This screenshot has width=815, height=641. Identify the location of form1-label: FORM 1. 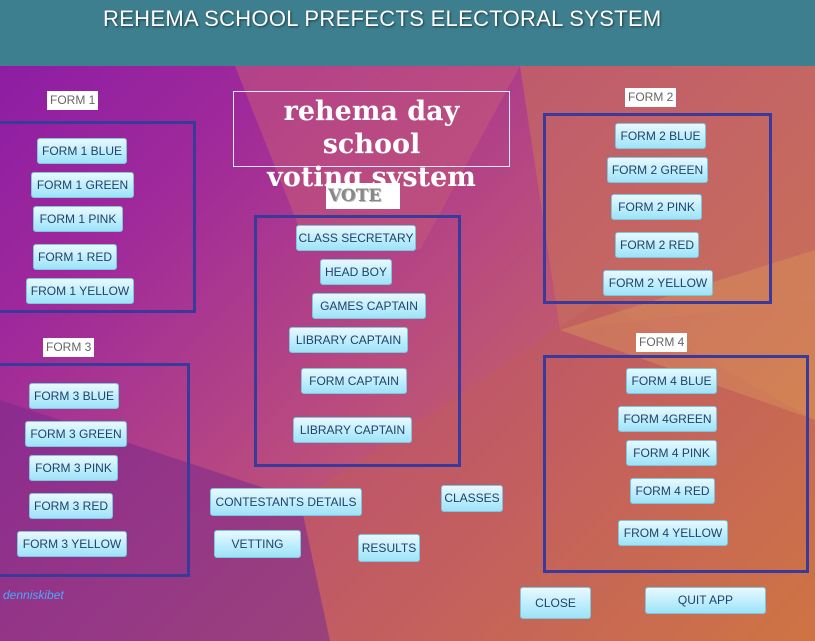
(73, 100).